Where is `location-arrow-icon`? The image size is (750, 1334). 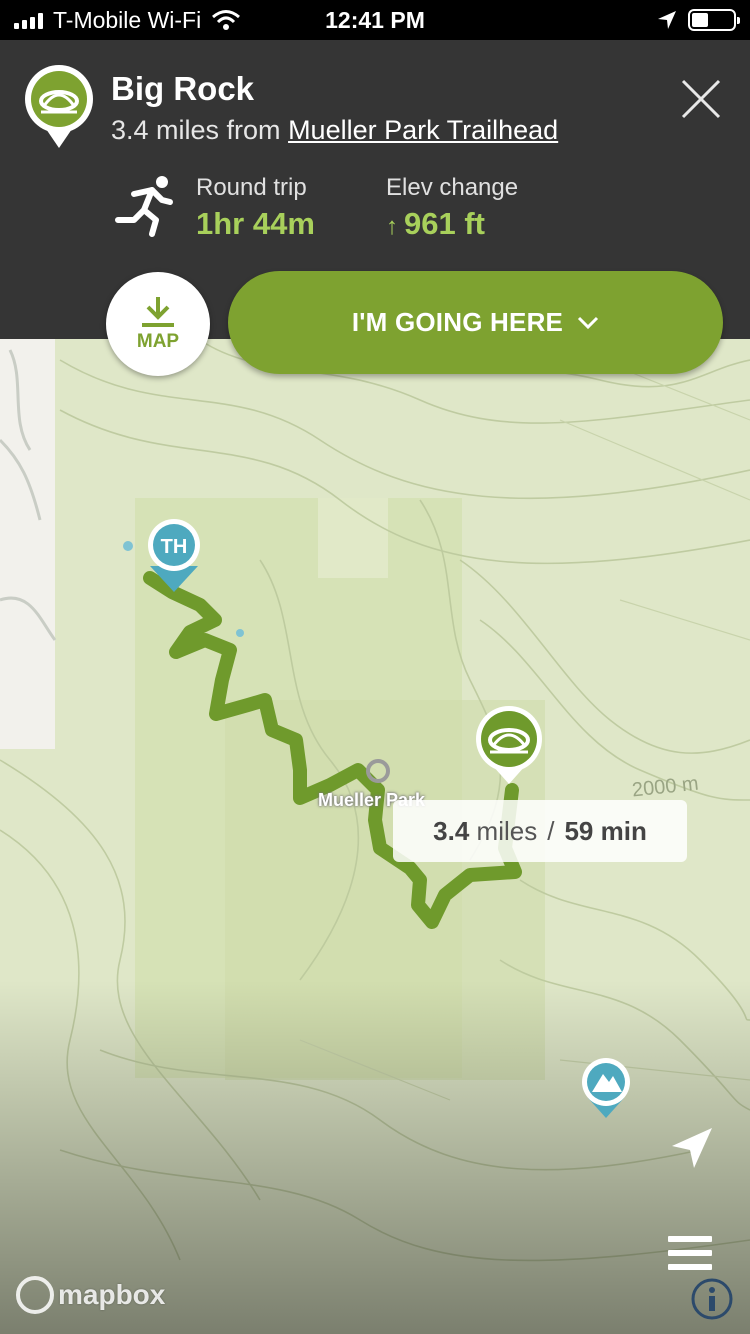 location-arrow-icon is located at coordinates (692, 1148).